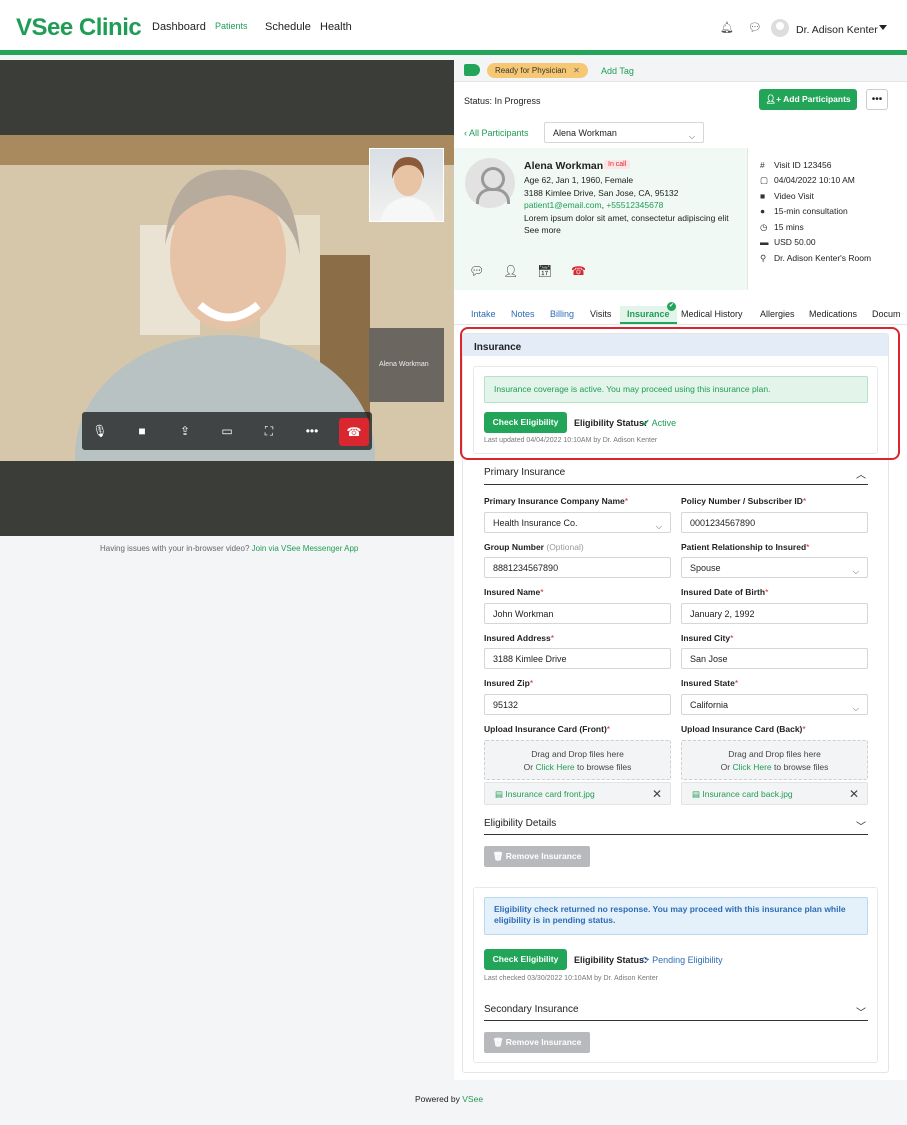 This screenshot has height=1125, width=907. What do you see at coordinates (774, 658) in the screenshot?
I see `city-input: San Jose` at bounding box center [774, 658].